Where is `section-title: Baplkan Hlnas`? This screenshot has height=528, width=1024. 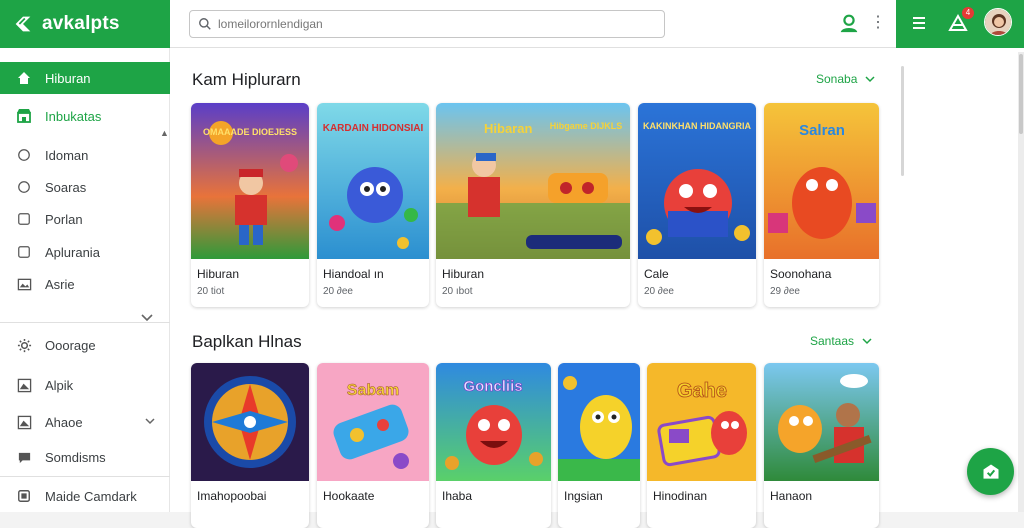 section-title: Baplkan Hlnas is located at coordinates (247, 341).